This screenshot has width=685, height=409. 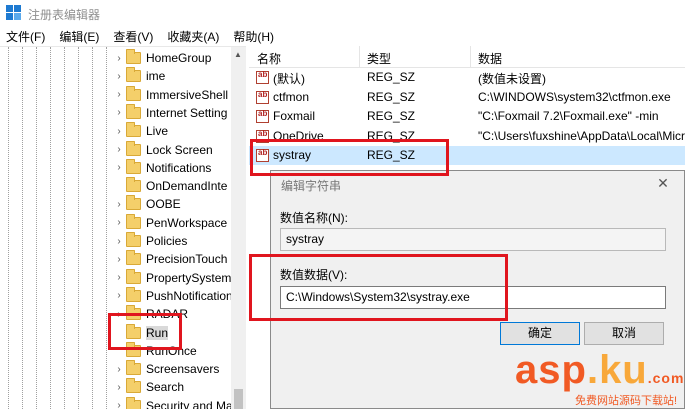 What do you see at coordinates (238, 399) in the screenshot?
I see `scrollbar-thumb` at bounding box center [238, 399].